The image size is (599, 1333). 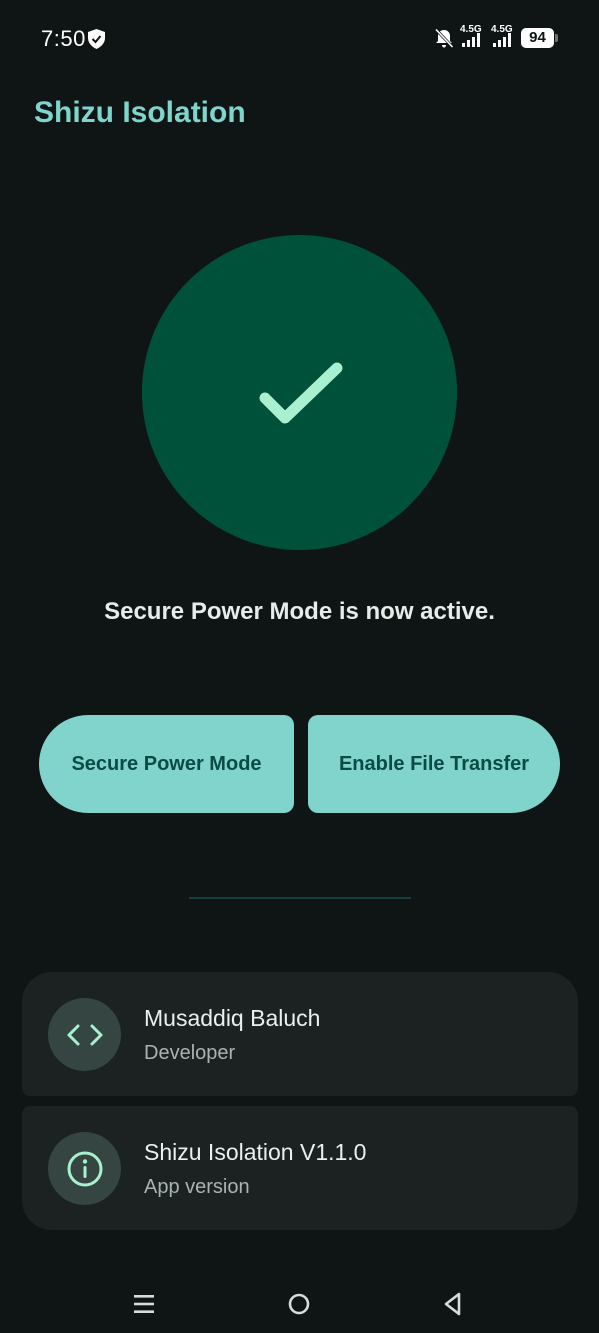 I want to click on divider, so click(x=300, y=898).